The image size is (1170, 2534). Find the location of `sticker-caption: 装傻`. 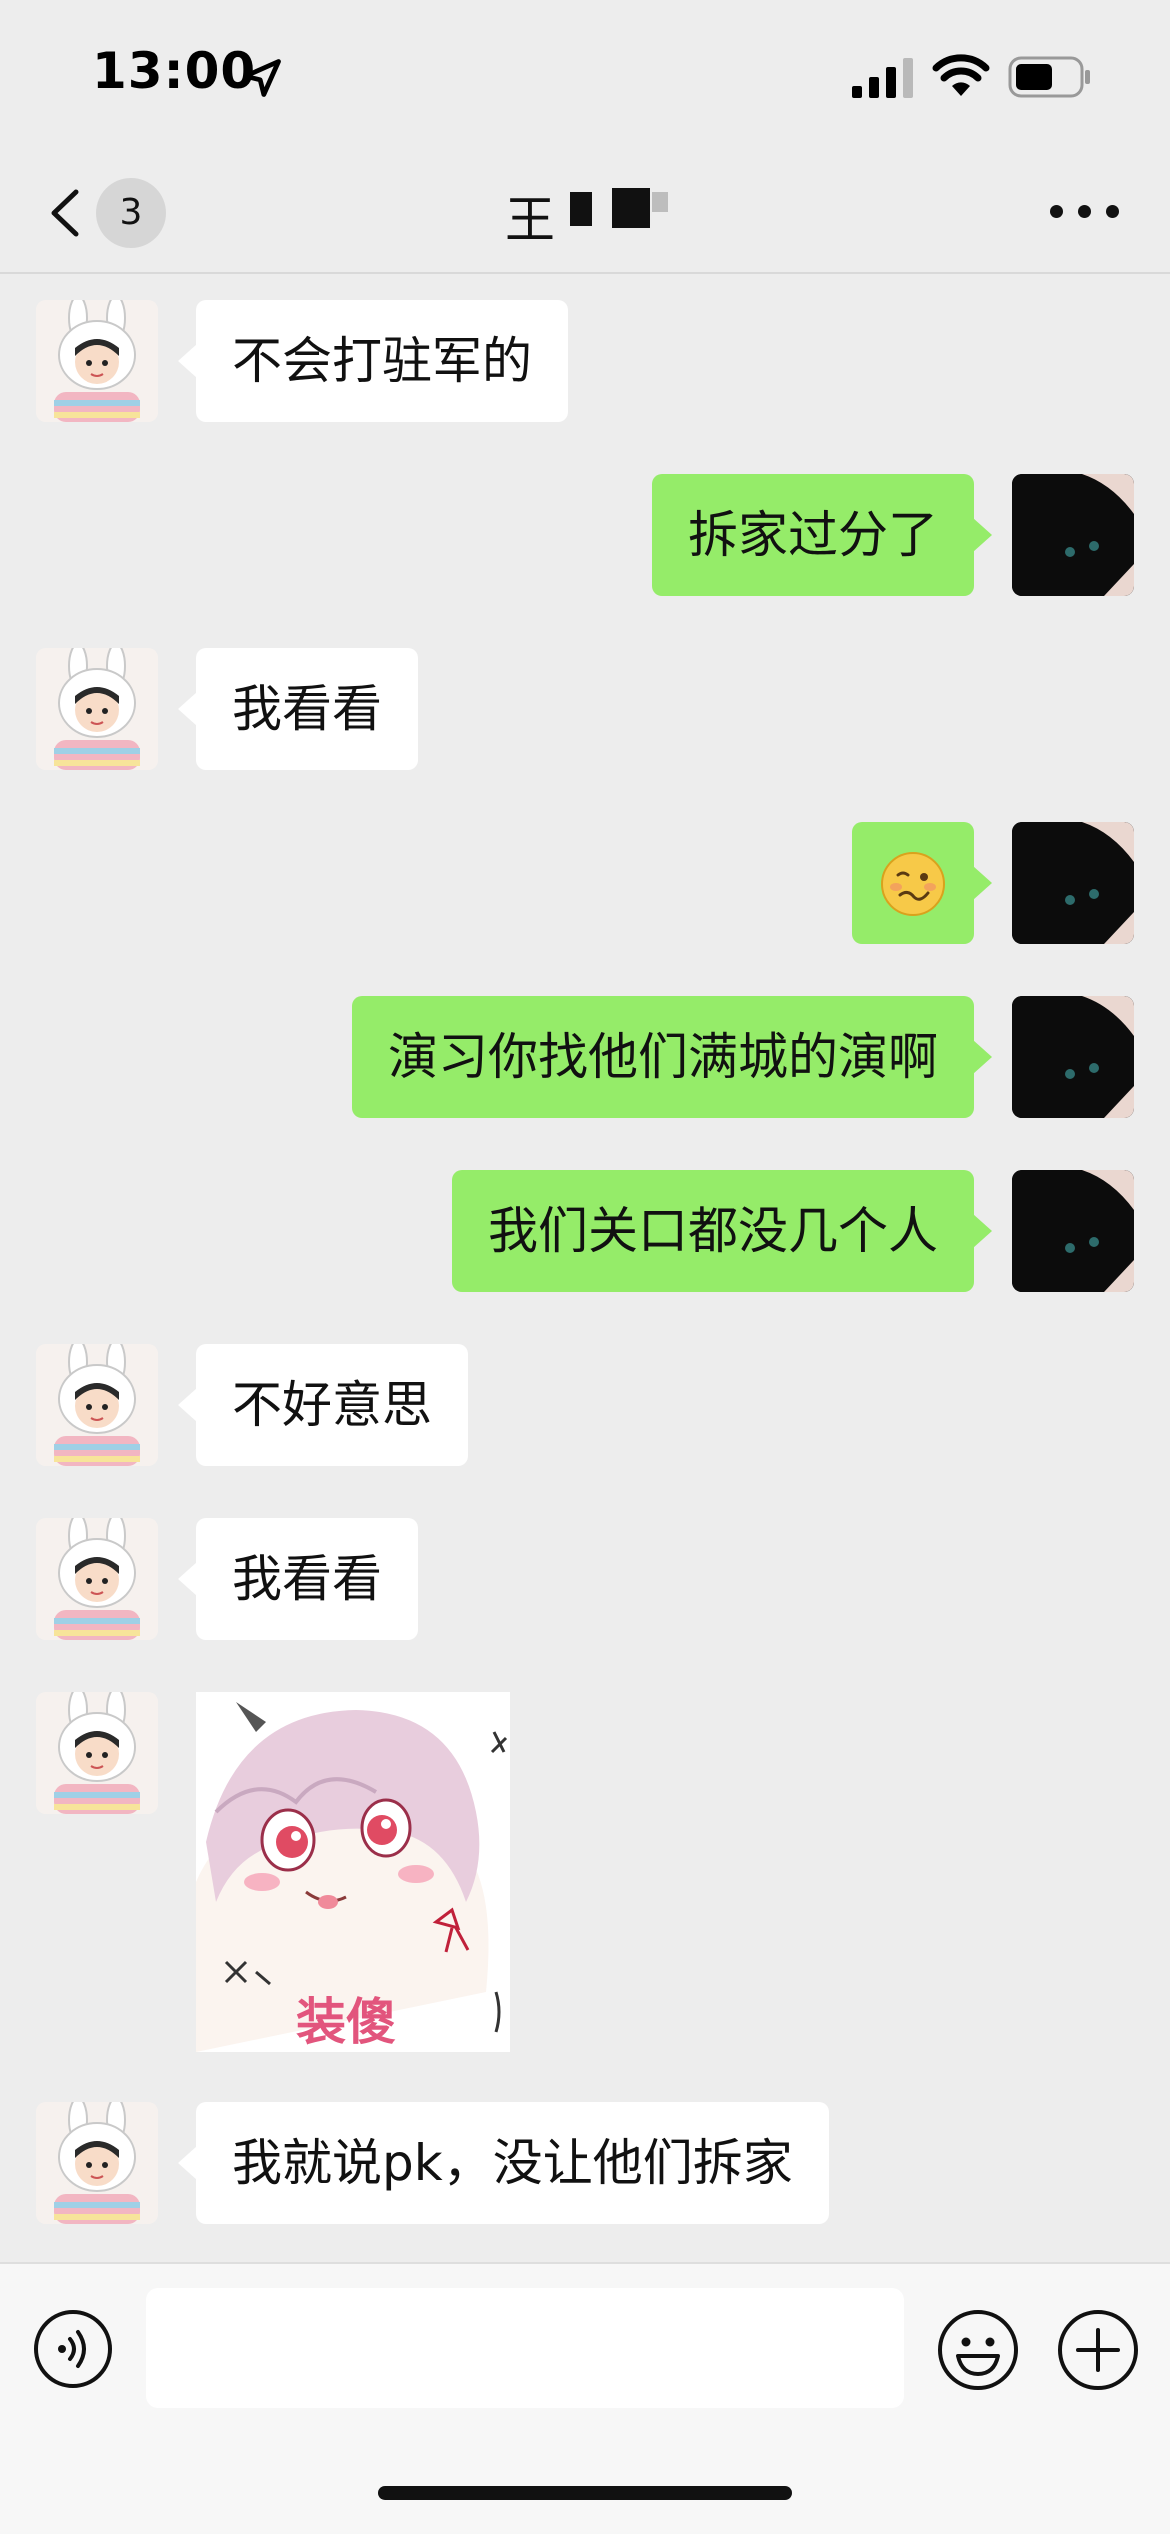

sticker-caption: 装傻 is located at coordinates (346, 2022).